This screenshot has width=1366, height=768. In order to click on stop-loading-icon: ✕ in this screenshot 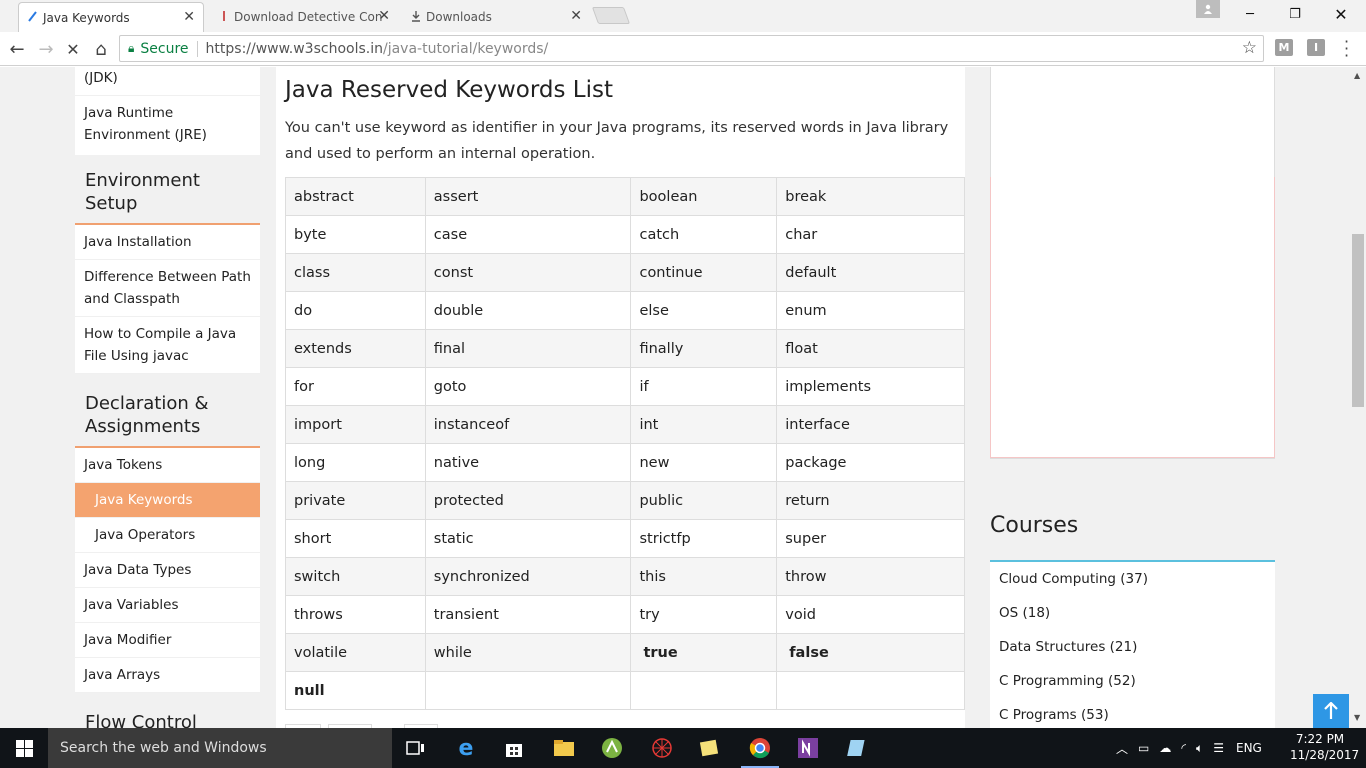, I will do `click(73, 49)`.